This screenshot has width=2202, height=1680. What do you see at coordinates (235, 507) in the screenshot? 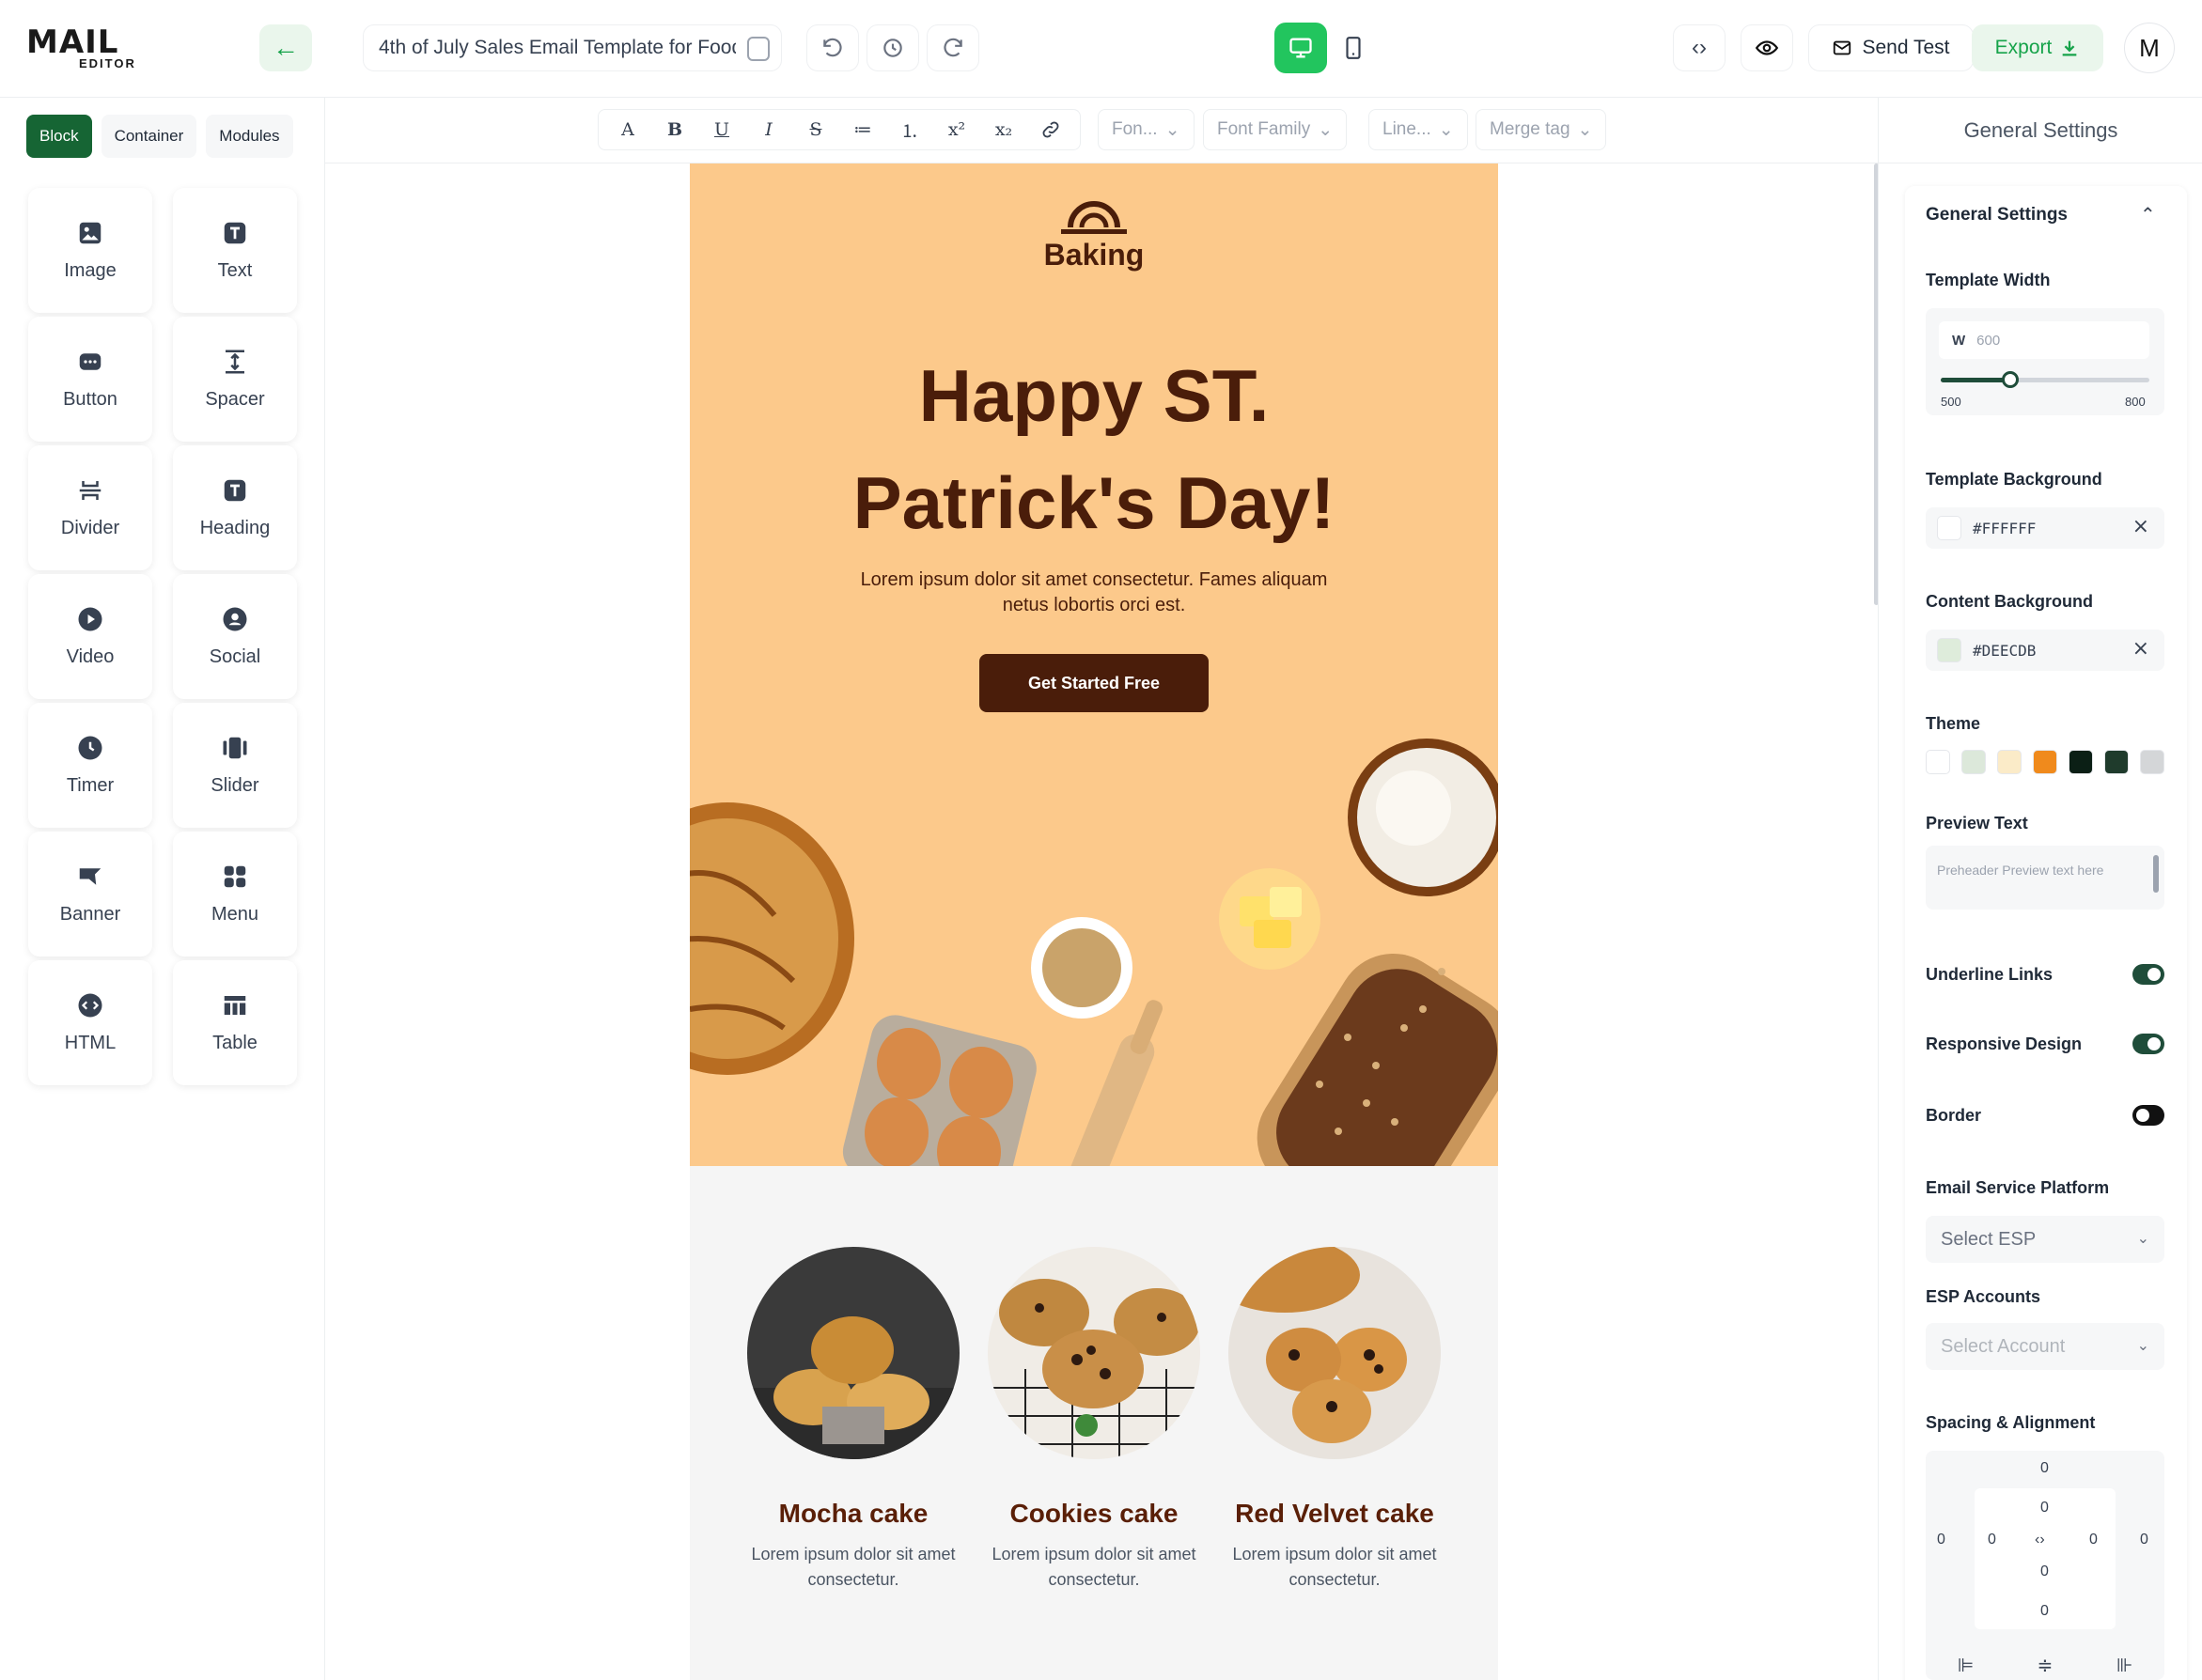
I see `block-heading: Heading` at bounding box center [235, 507].